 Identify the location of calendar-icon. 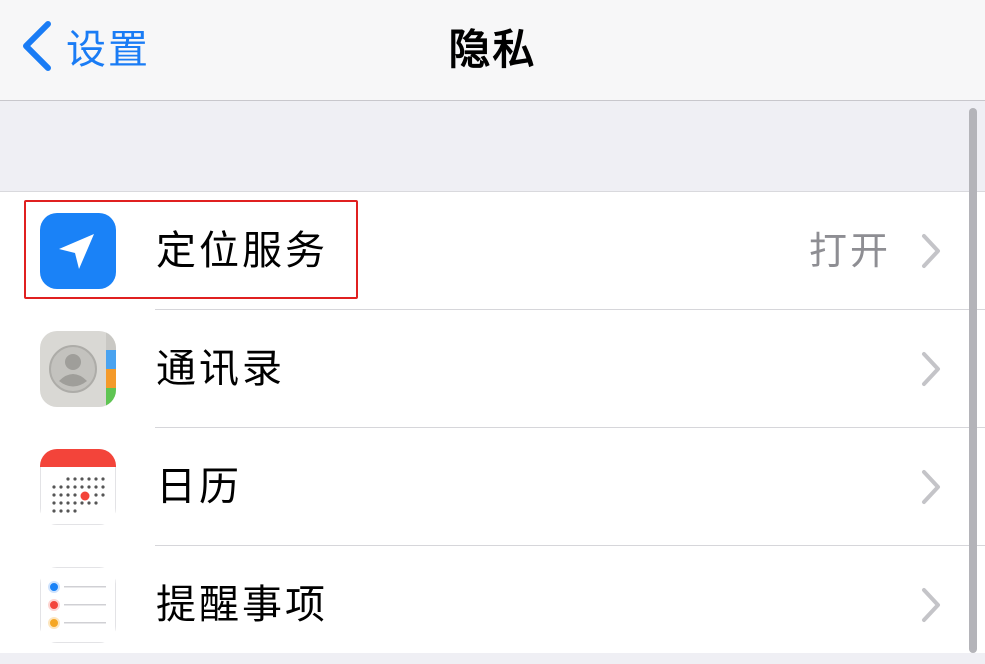
(78, 487).